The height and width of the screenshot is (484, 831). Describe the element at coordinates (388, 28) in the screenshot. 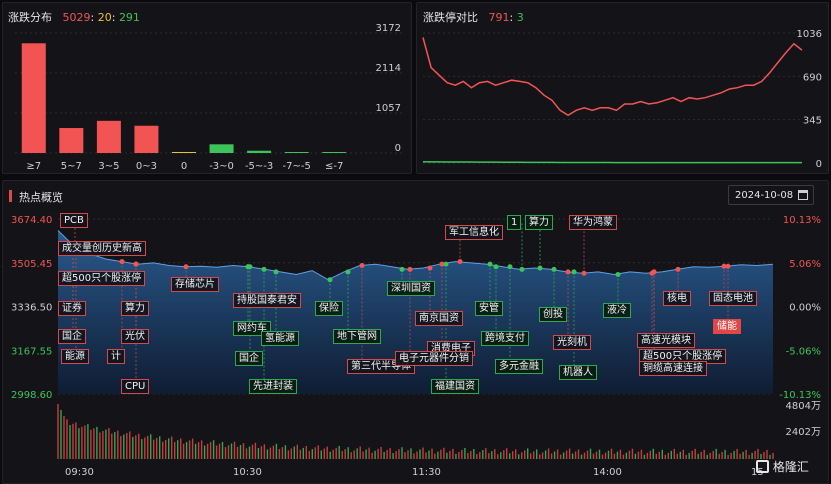

I see `y-tick-label: 3172` at that location.